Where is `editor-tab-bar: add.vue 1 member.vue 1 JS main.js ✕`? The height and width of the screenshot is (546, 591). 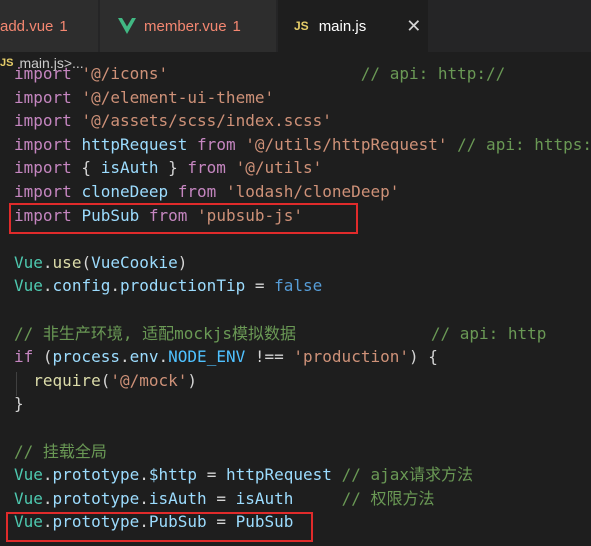 editor-tab-bar: add.vue 1 member.vue 1 JS main.js ✕ is located at coordinates (295, 26).